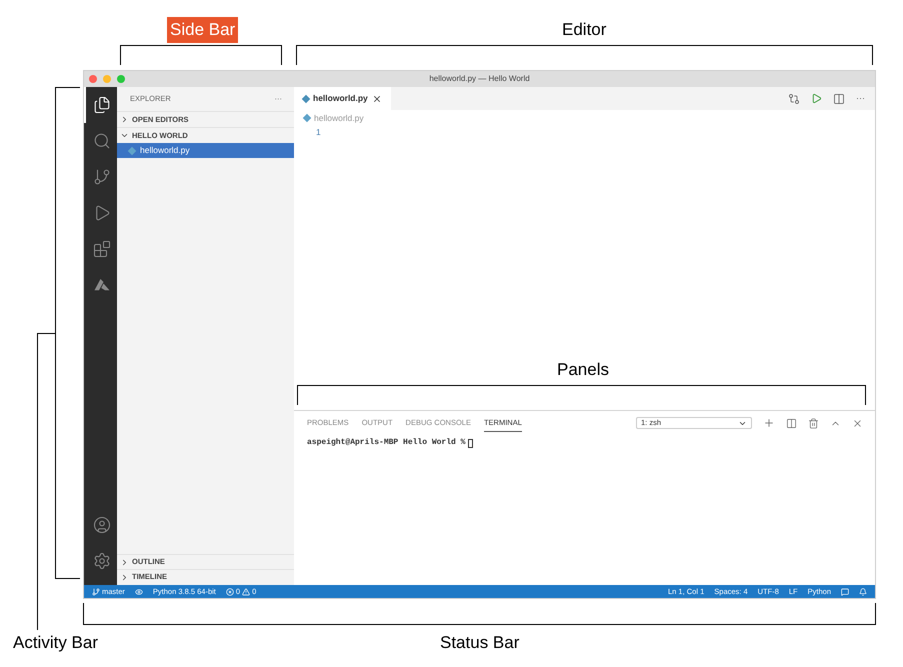 Image resolution: width=903 pixels, height=667 pixels. I want to click on annotation-label: Side Bar, so click(202, 30).